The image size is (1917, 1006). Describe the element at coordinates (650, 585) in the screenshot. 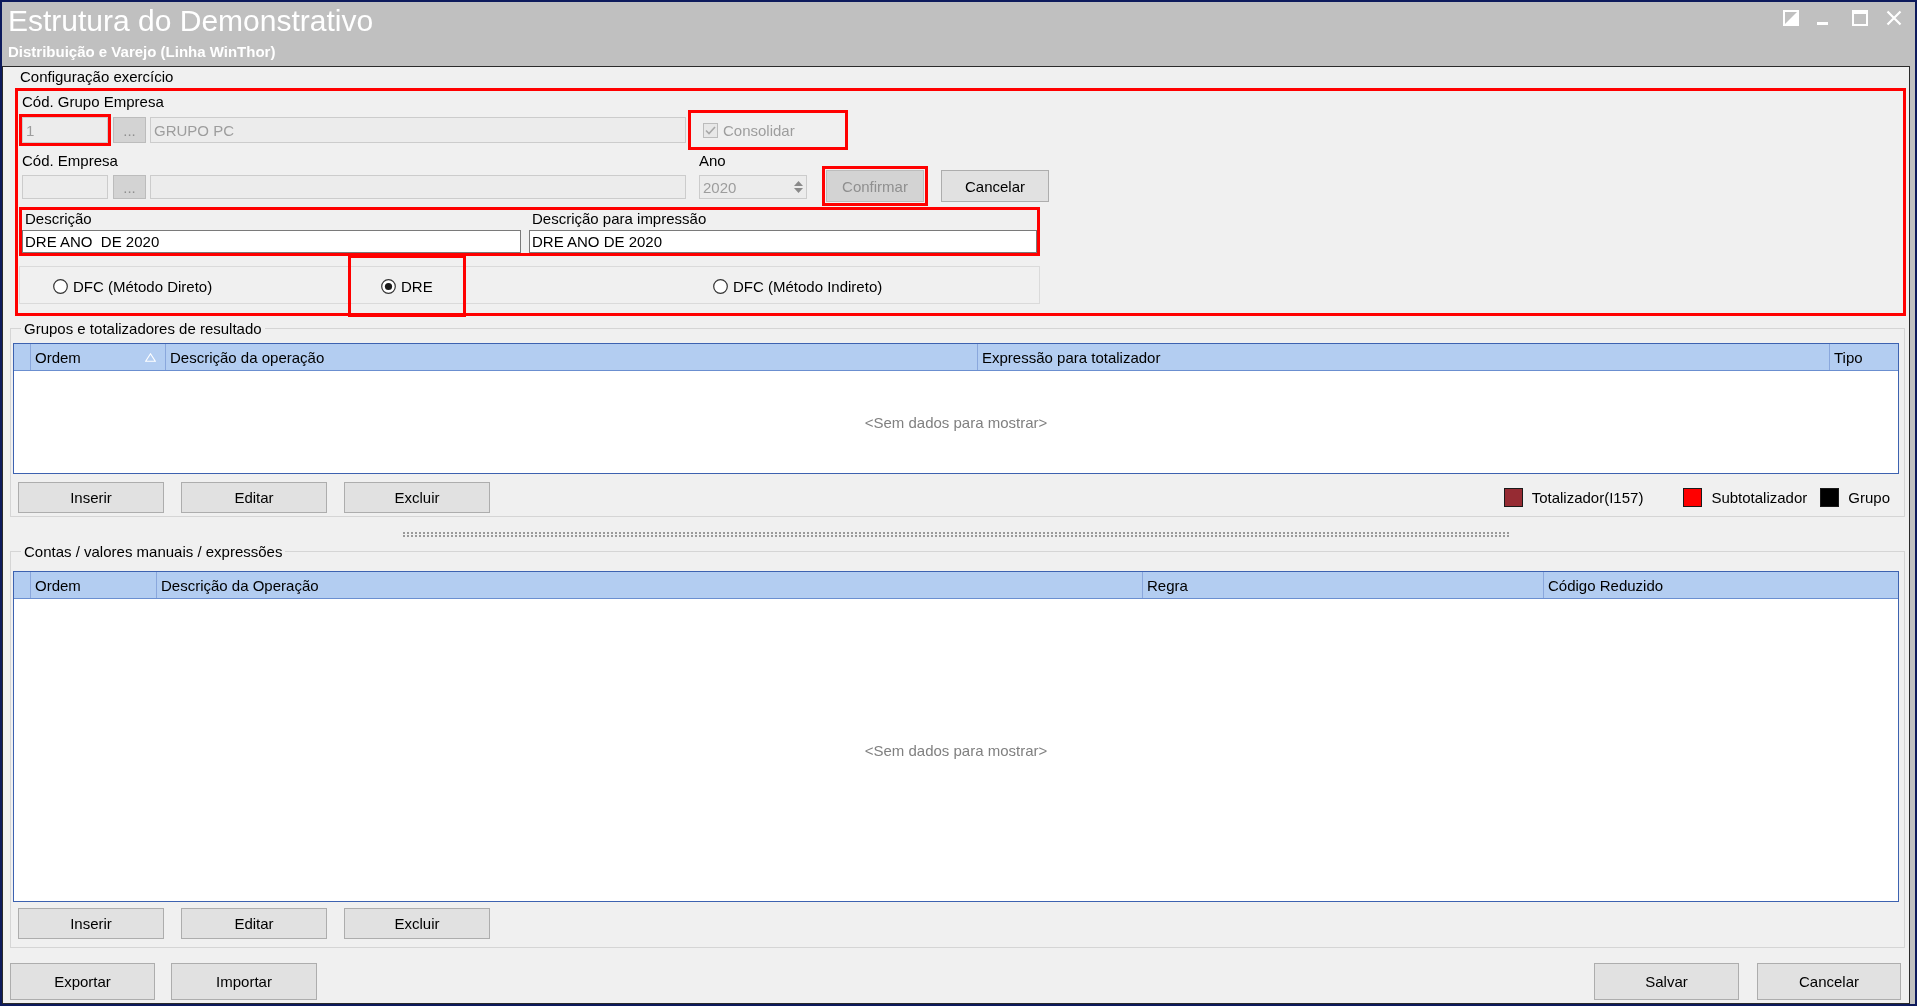

I see `column-header: Descrição da Operação` at that location.